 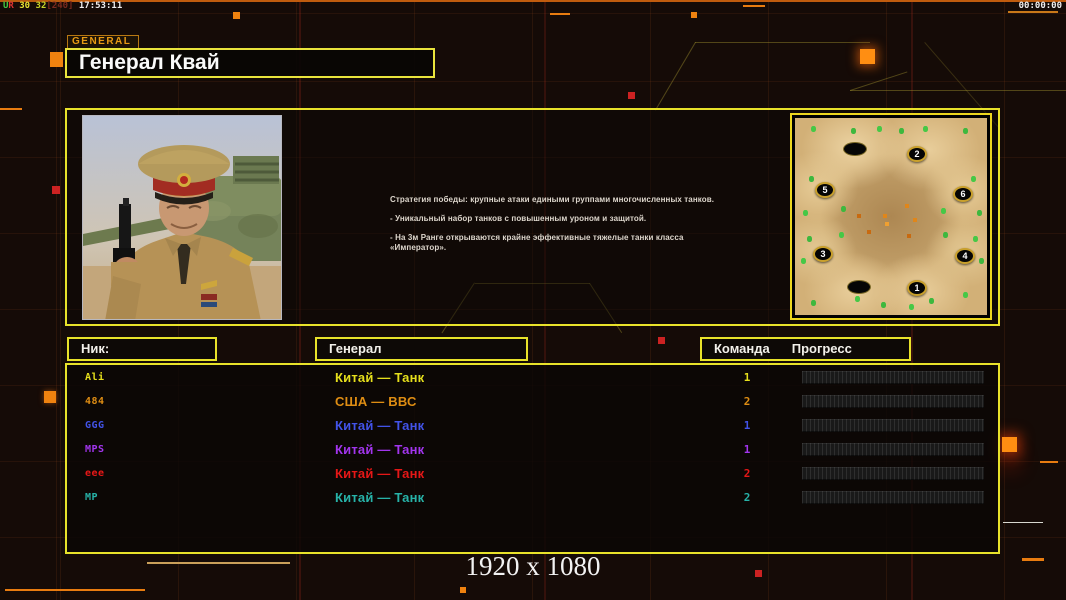 What do you see at coordinates (376, 401) in the screenshot?
I see `player-general: США — ВВС` at bounding box center [376, 401].